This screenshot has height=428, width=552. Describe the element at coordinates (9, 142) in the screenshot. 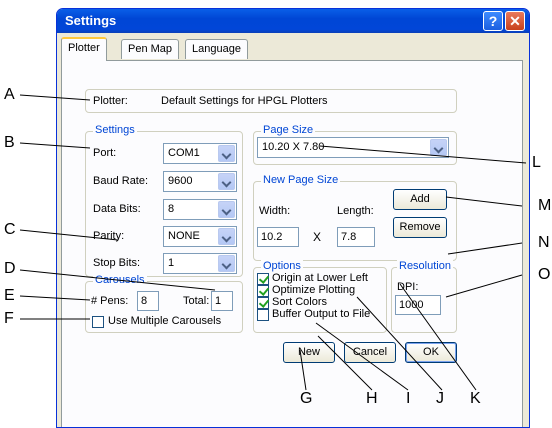

I see `callout-b: B` at that location.